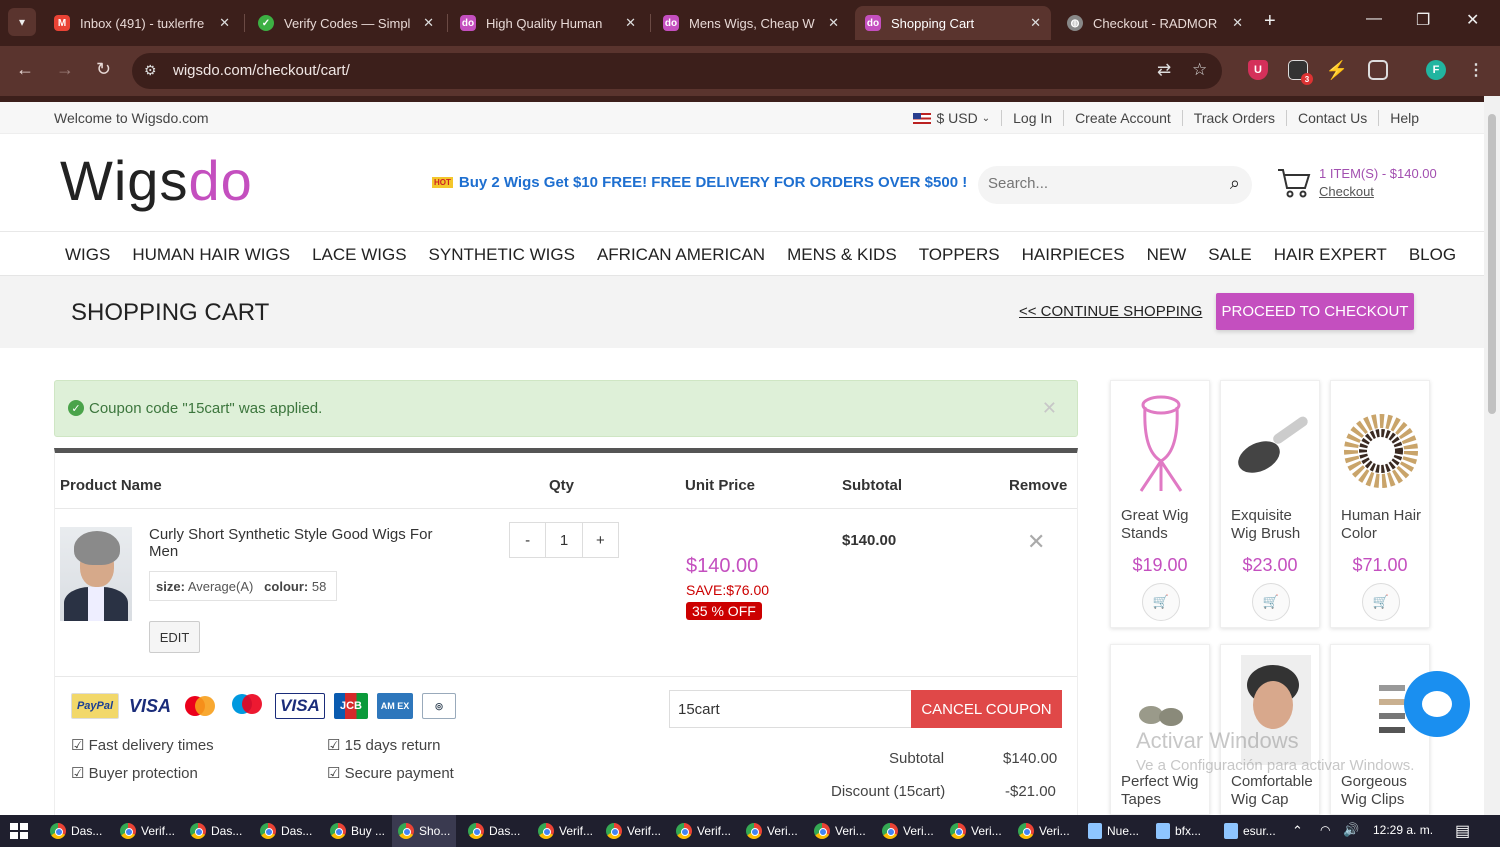 The height and width of the screenshot is (847, 1500). I want to click on product-image, so click(96, 574).